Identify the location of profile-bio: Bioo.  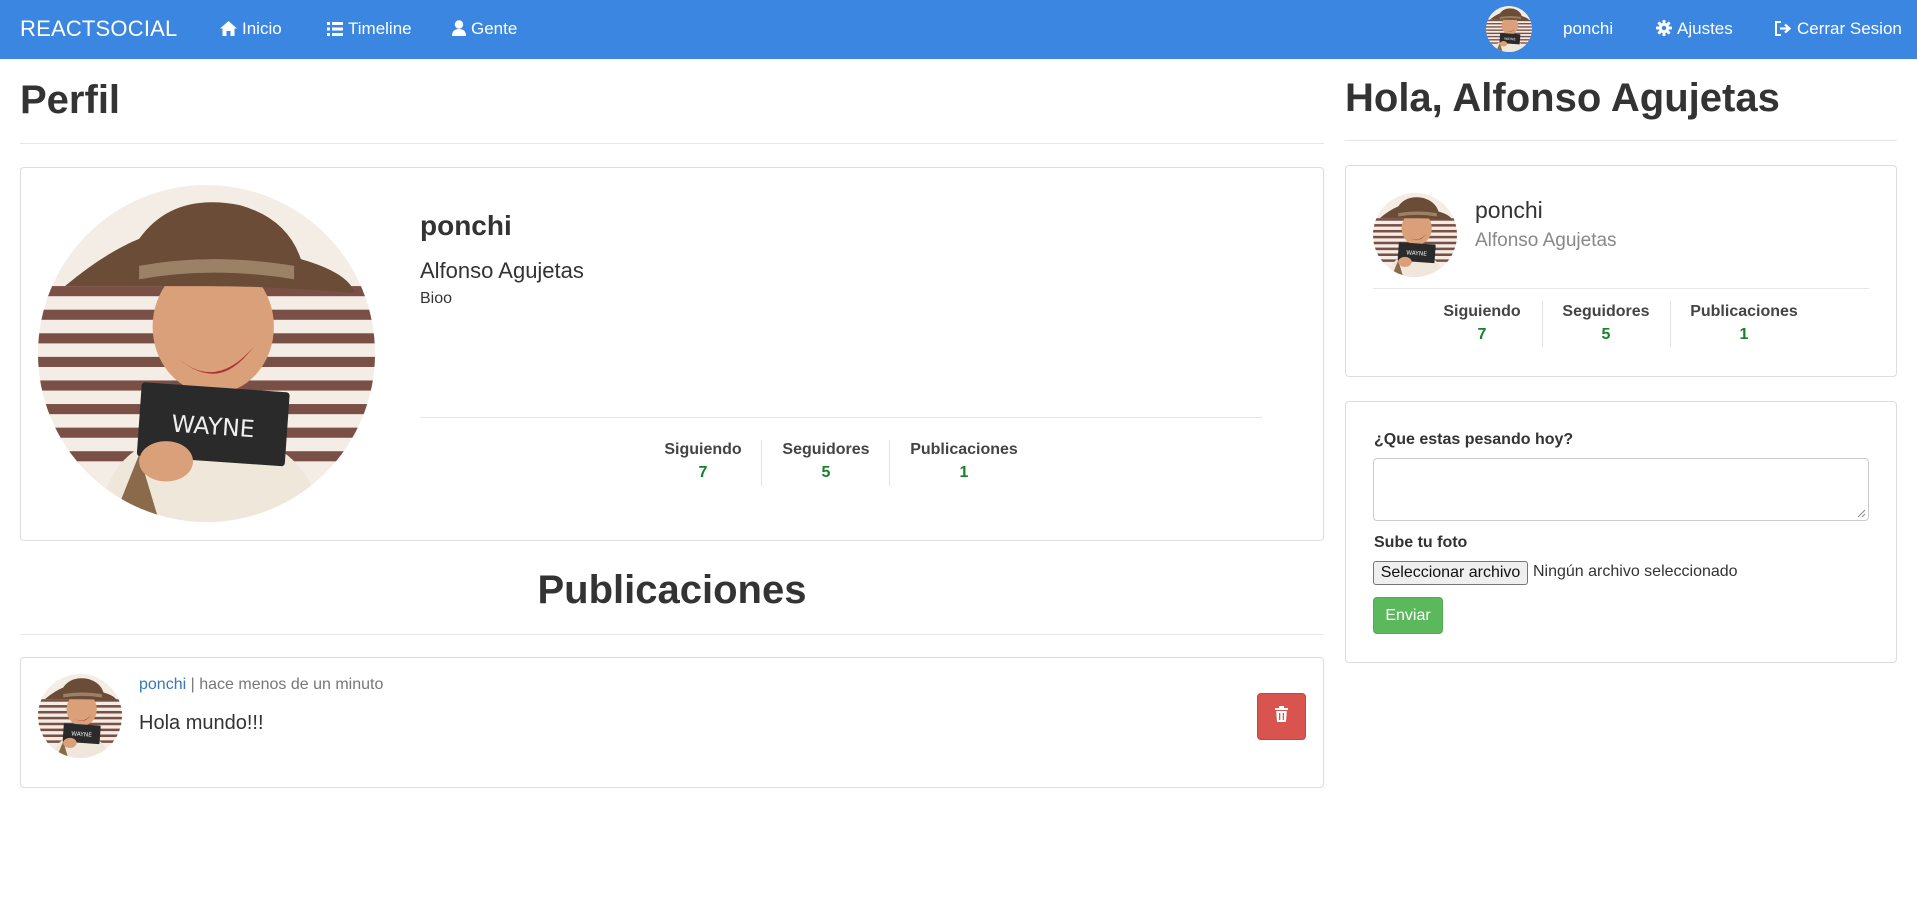
(436, 298).